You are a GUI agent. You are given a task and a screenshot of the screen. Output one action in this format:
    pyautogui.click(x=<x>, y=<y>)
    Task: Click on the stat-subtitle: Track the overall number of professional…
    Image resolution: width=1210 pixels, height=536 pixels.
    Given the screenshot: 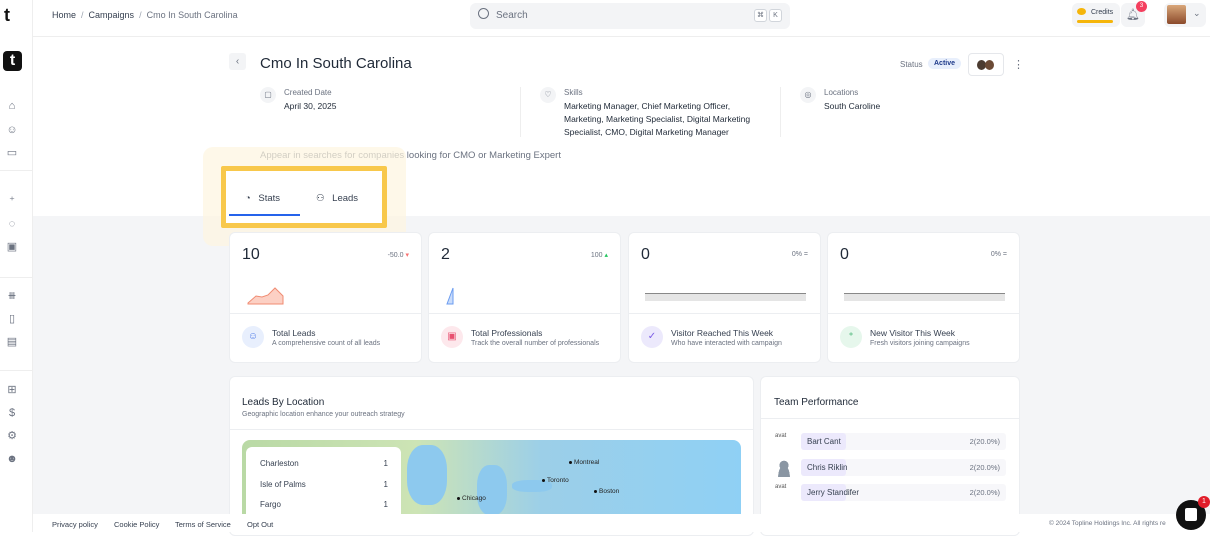 What is the action you would take?
    pyautogui.click(x=535, y=343)
    